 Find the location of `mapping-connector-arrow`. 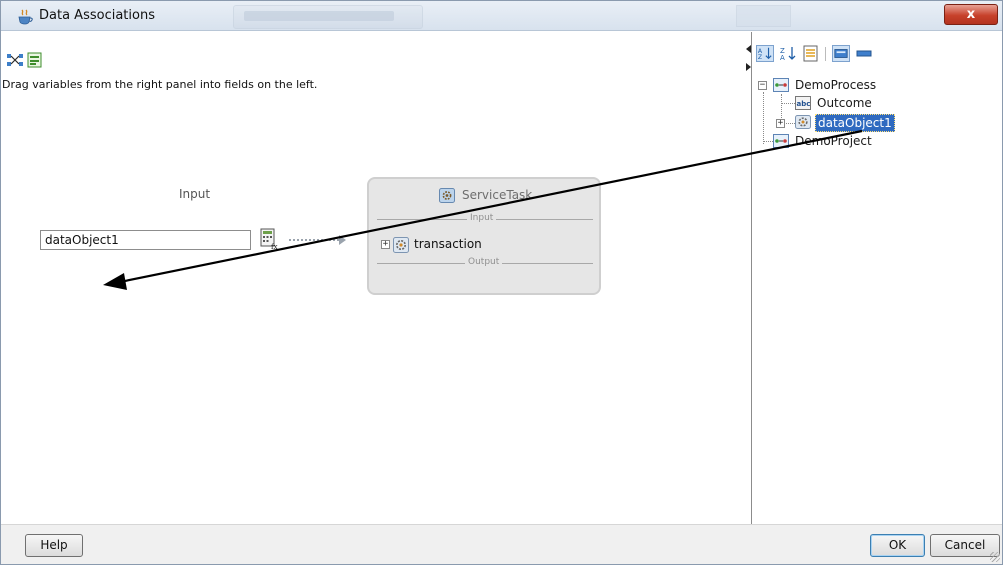

mapping-connector-arrow is located at coordinates (342, 240).